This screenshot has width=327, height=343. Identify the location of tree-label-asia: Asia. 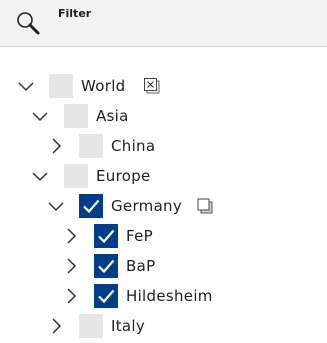
(112, 116).